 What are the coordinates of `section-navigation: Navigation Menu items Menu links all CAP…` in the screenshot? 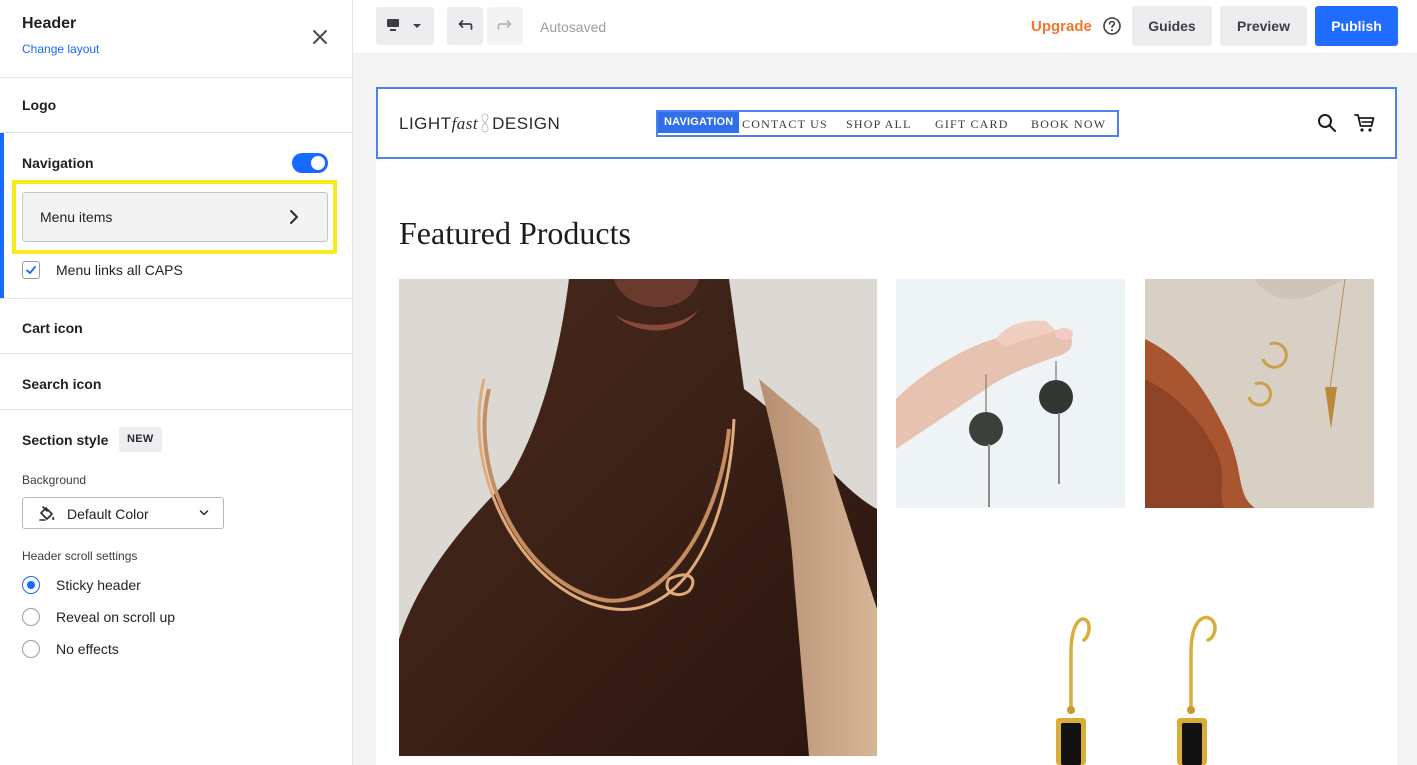 It's located at (176, 216).